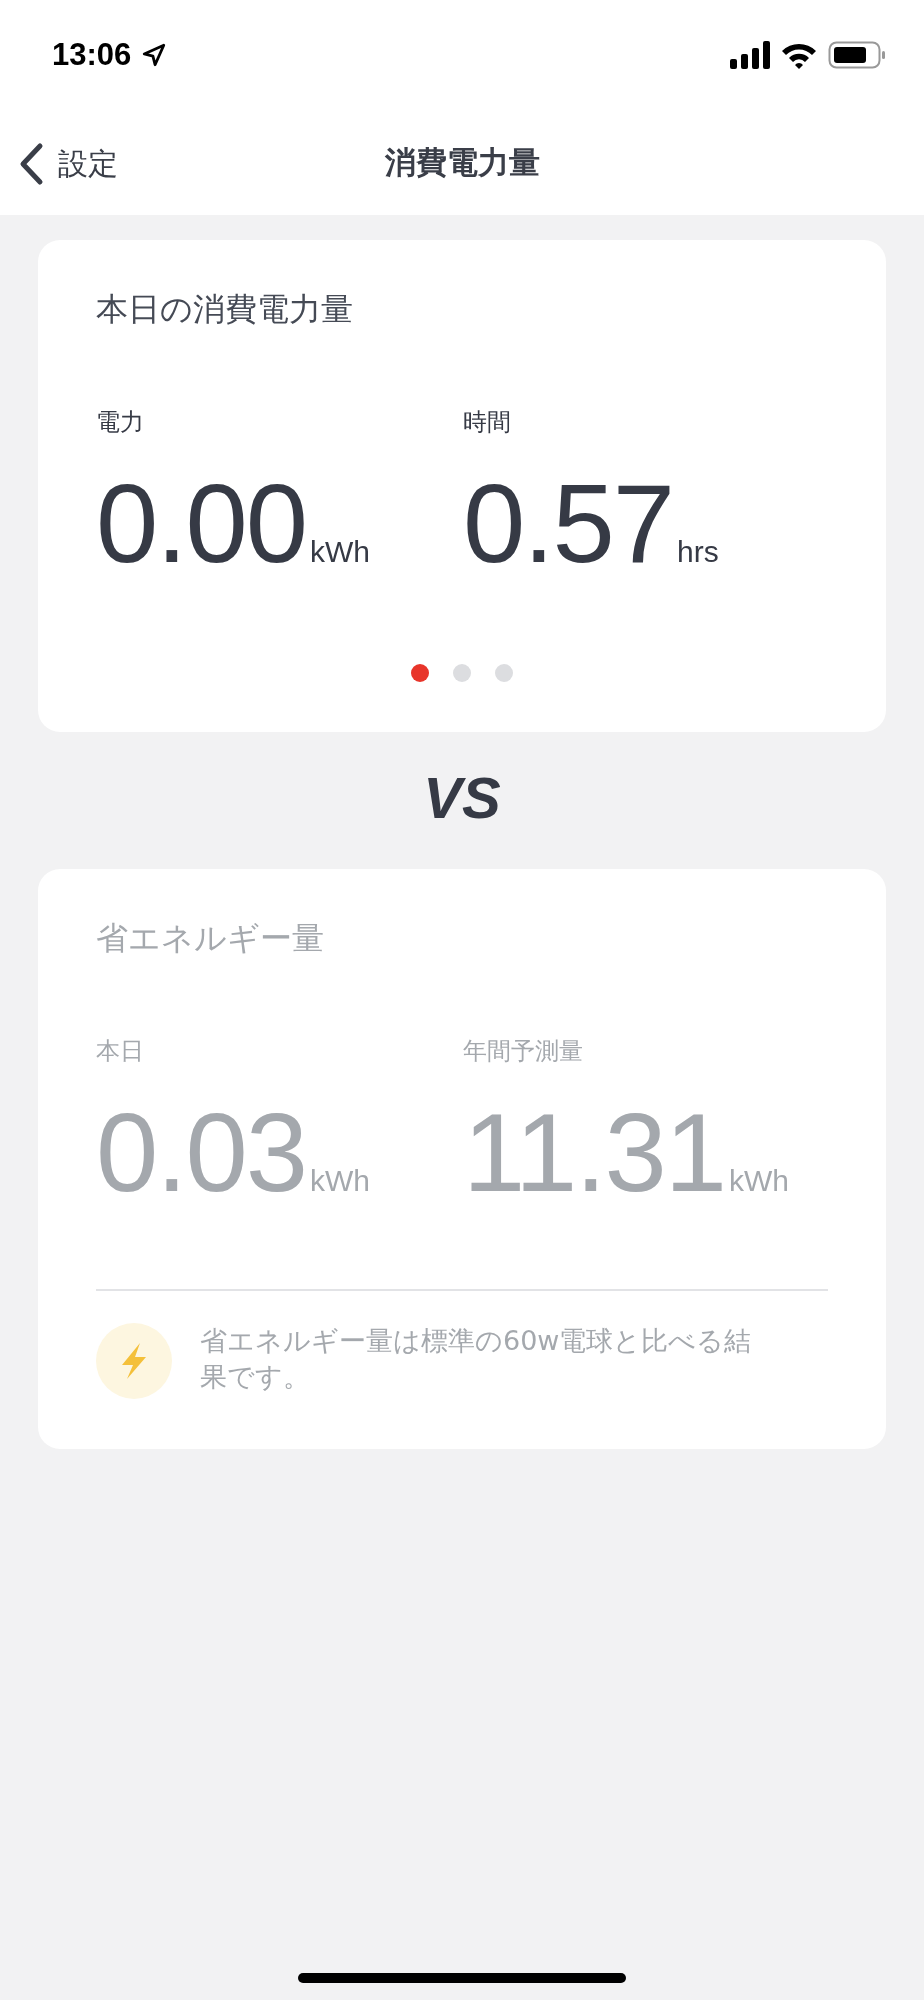 Image resolution: width=924 pixels, height=2000 pixels. Describe the element at coordinates (68, 164) in the screenshot. I see `back-button: 設定` at that location.